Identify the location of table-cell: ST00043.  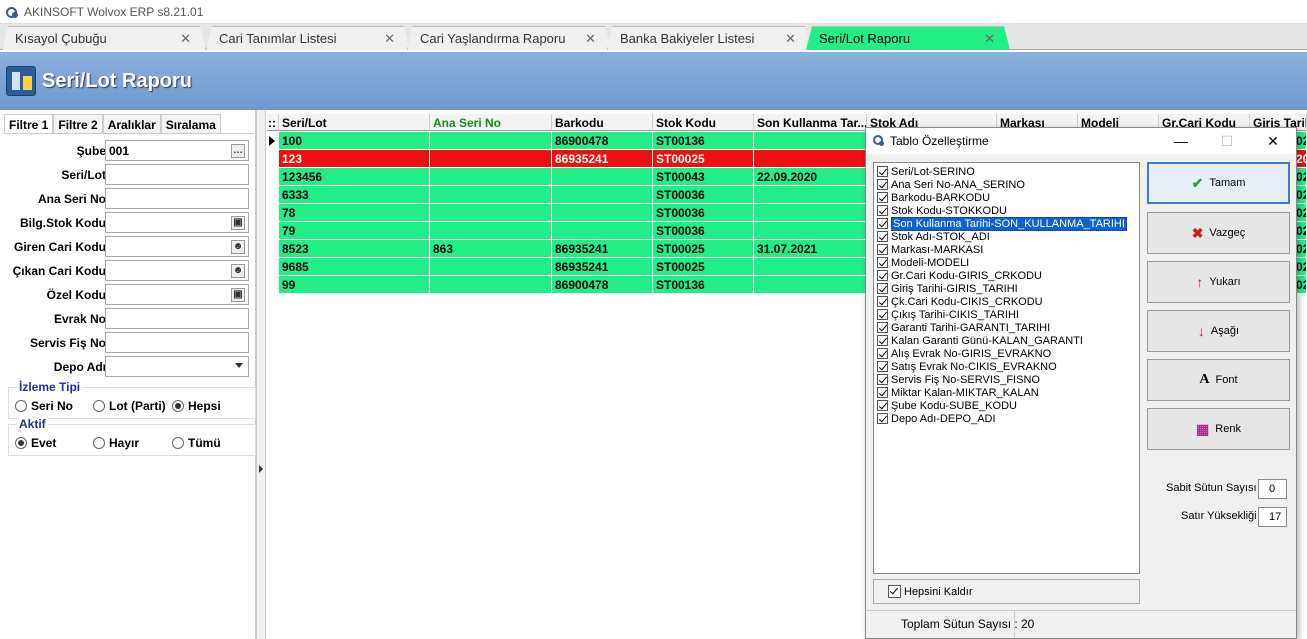
(703, 177).